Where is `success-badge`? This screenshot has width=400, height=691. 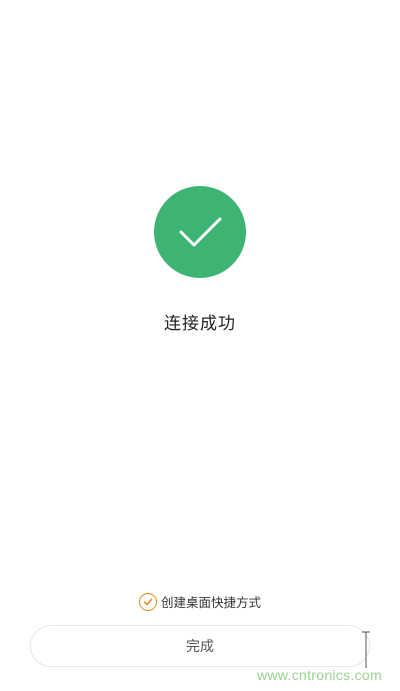 success-badge is located at coordinates (200, 232).